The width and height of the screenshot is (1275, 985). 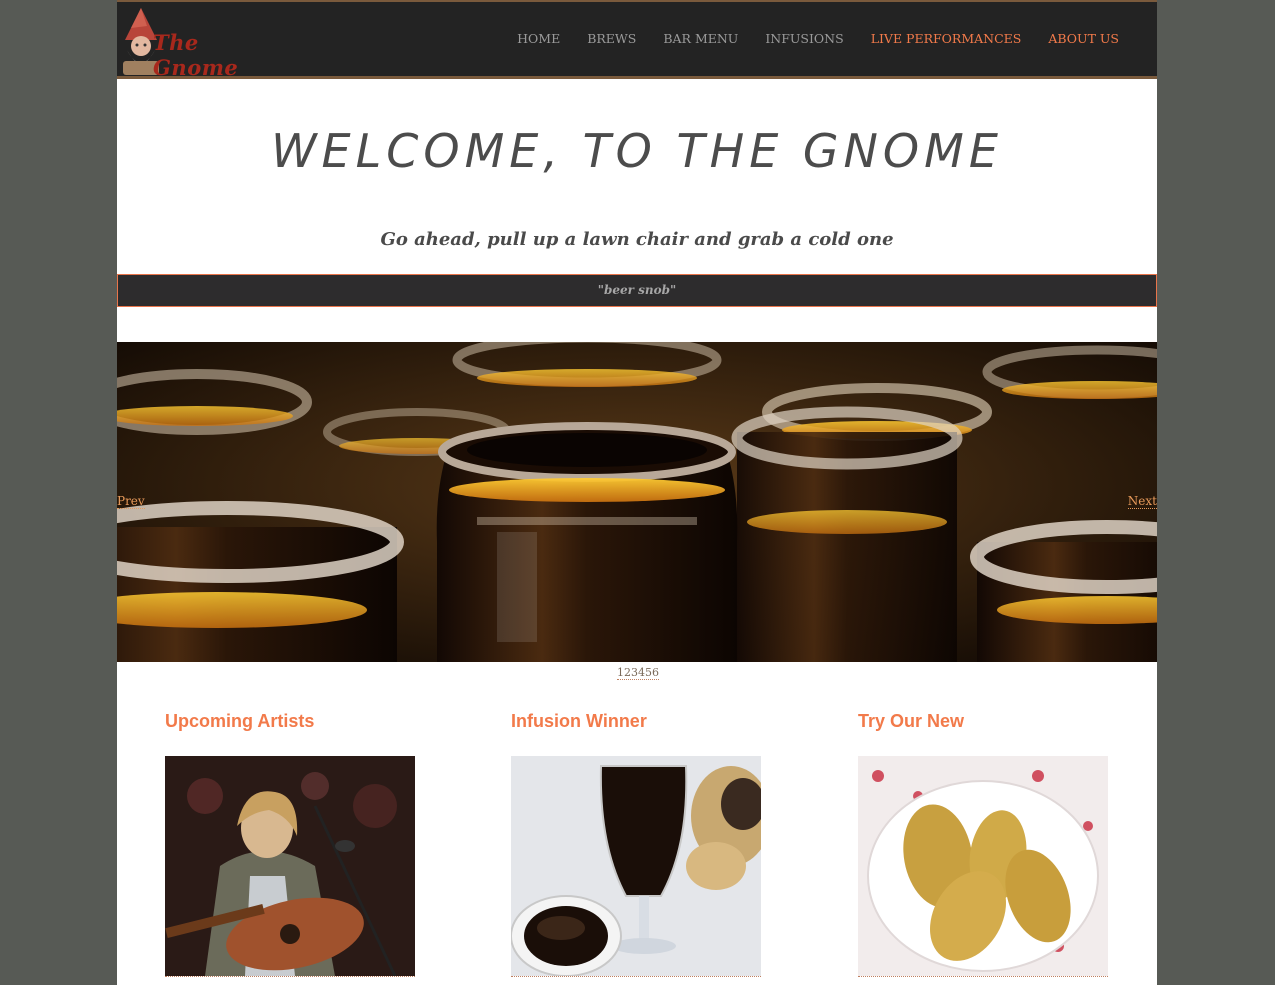 I want to click on dark-beer-image, so click(x=636, y=866).